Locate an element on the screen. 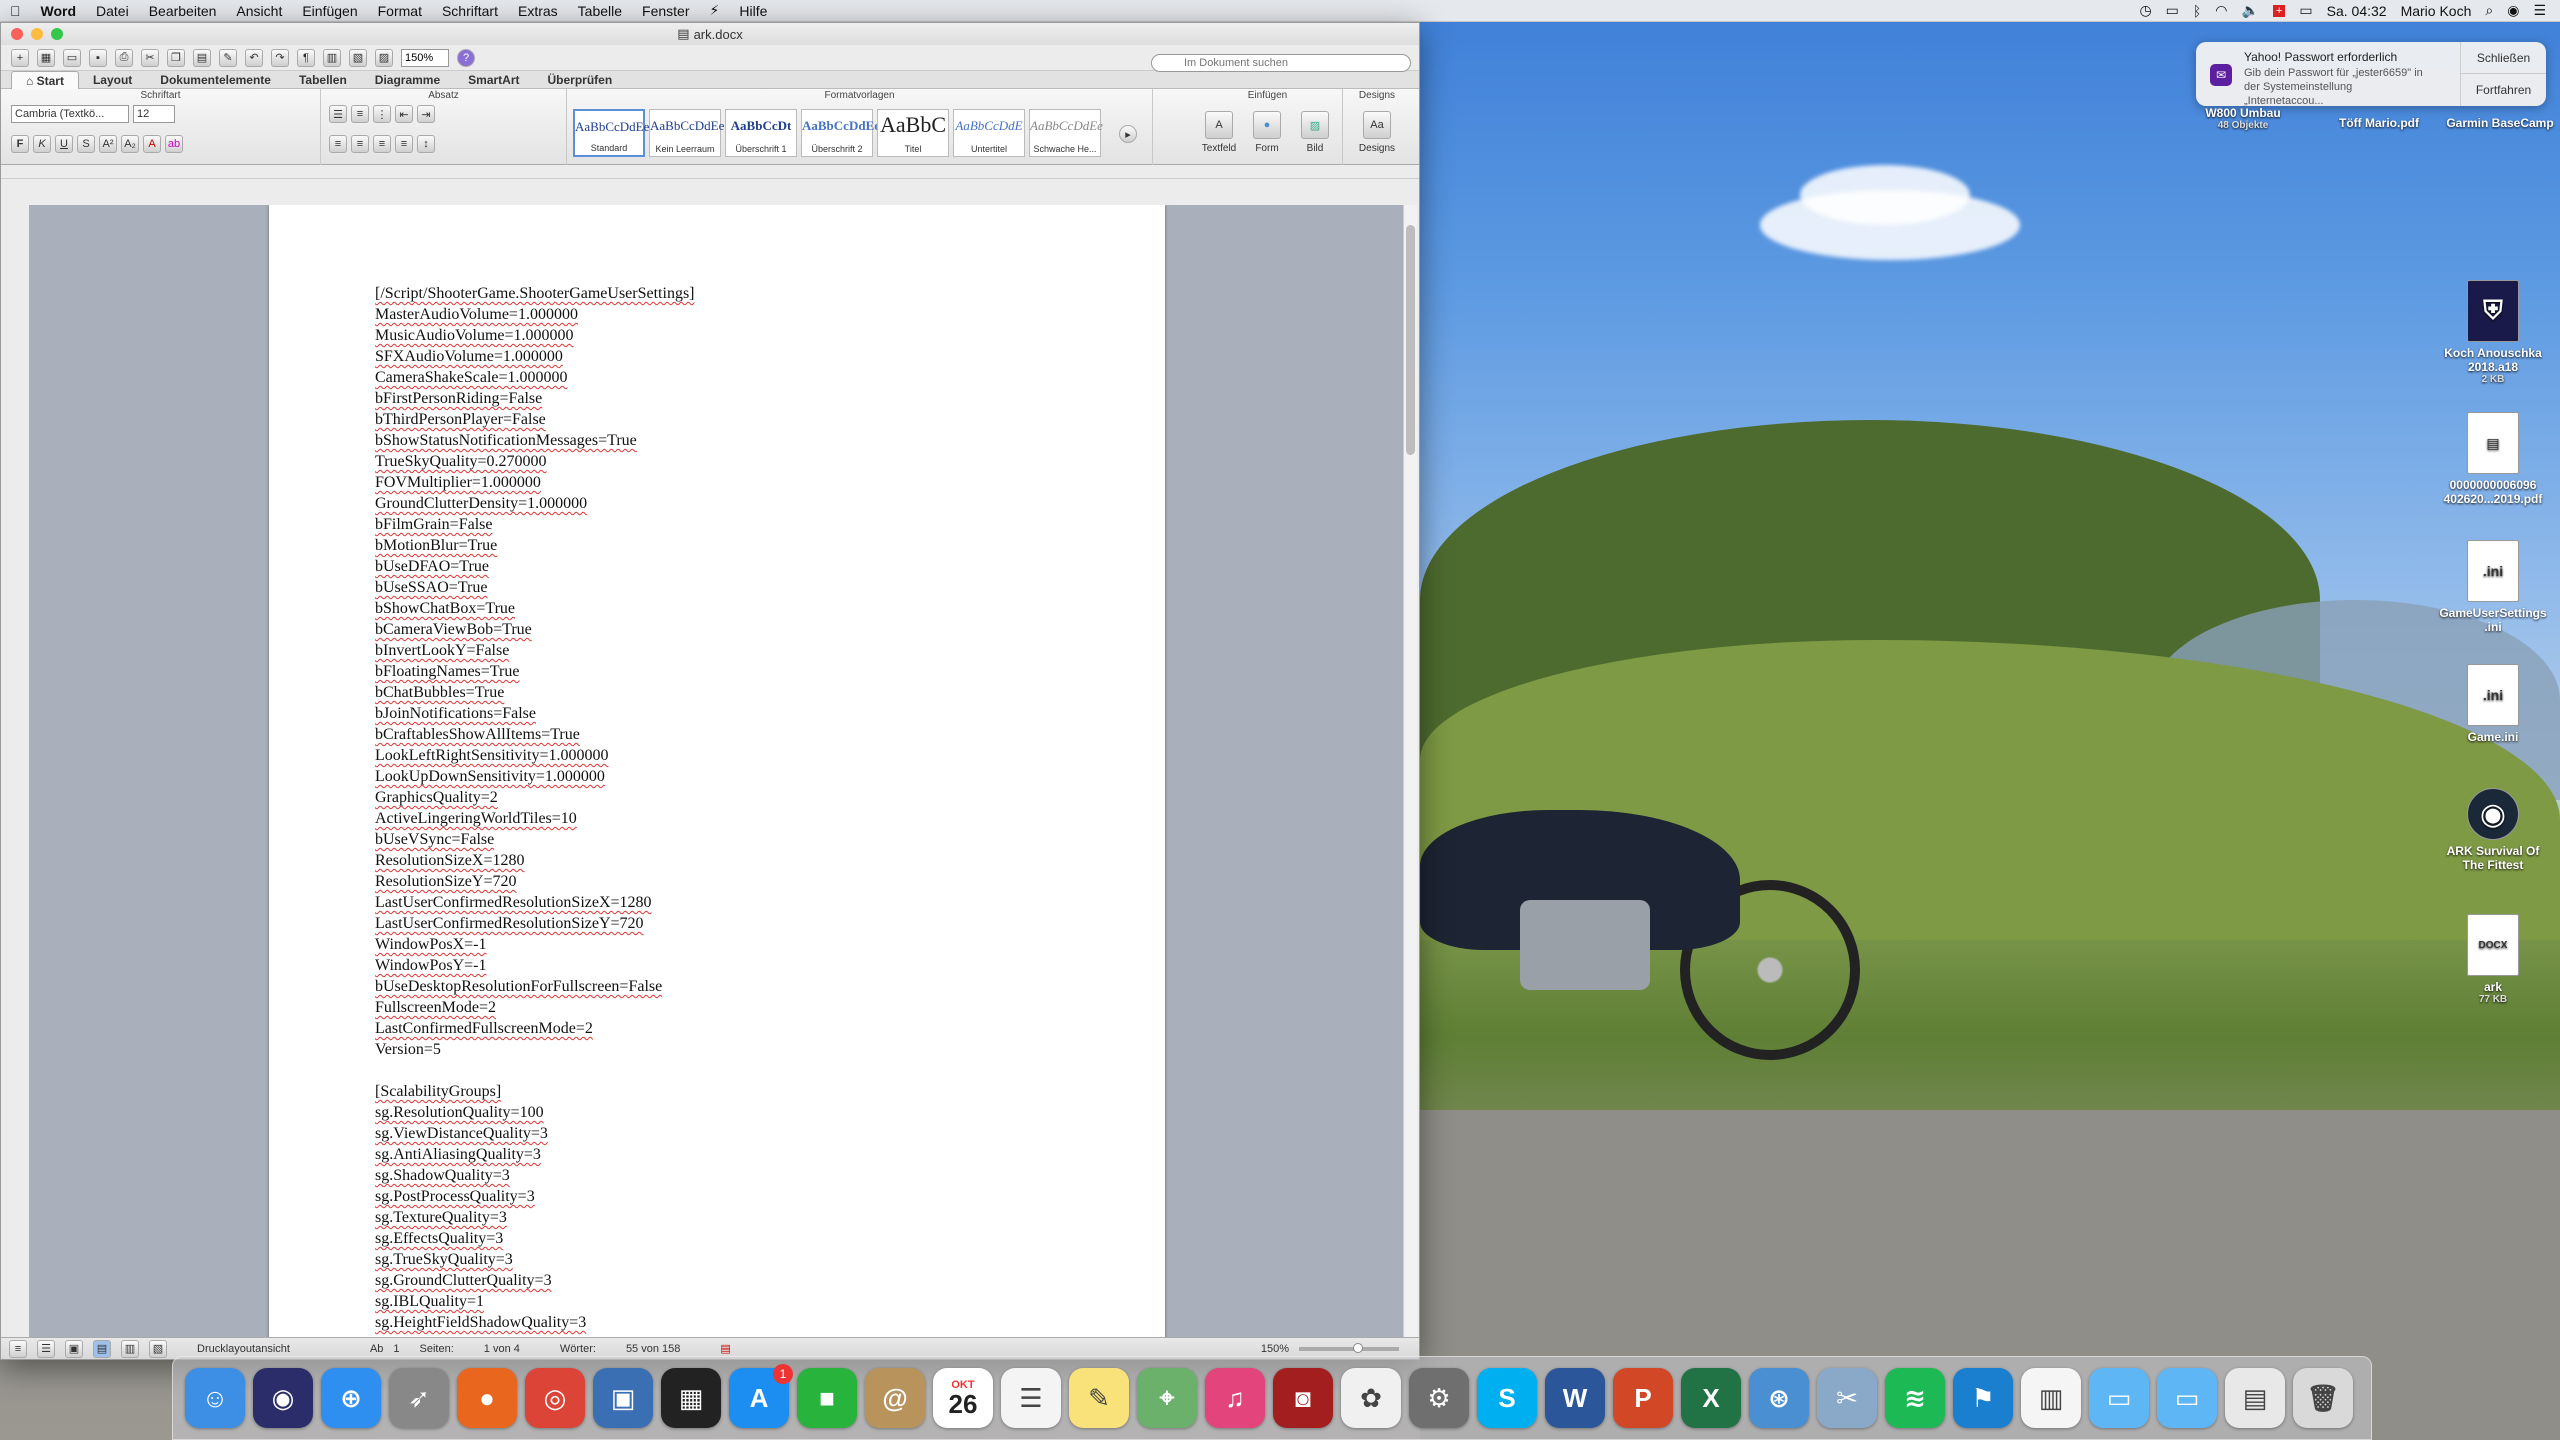 This screenshot has width=2560, height=1440. script-menu-icon: ⚡ is located at coordinates (715, 10).